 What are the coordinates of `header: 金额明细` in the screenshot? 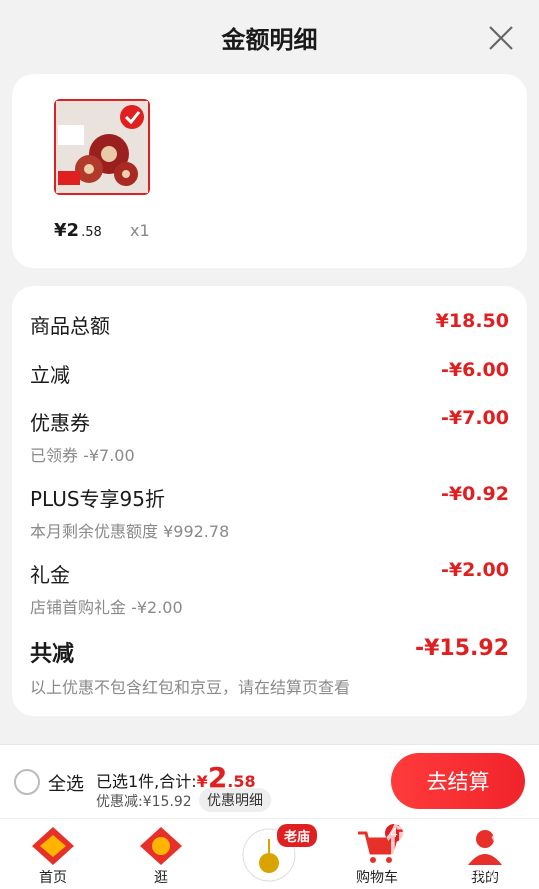 It's located at (269, 37).